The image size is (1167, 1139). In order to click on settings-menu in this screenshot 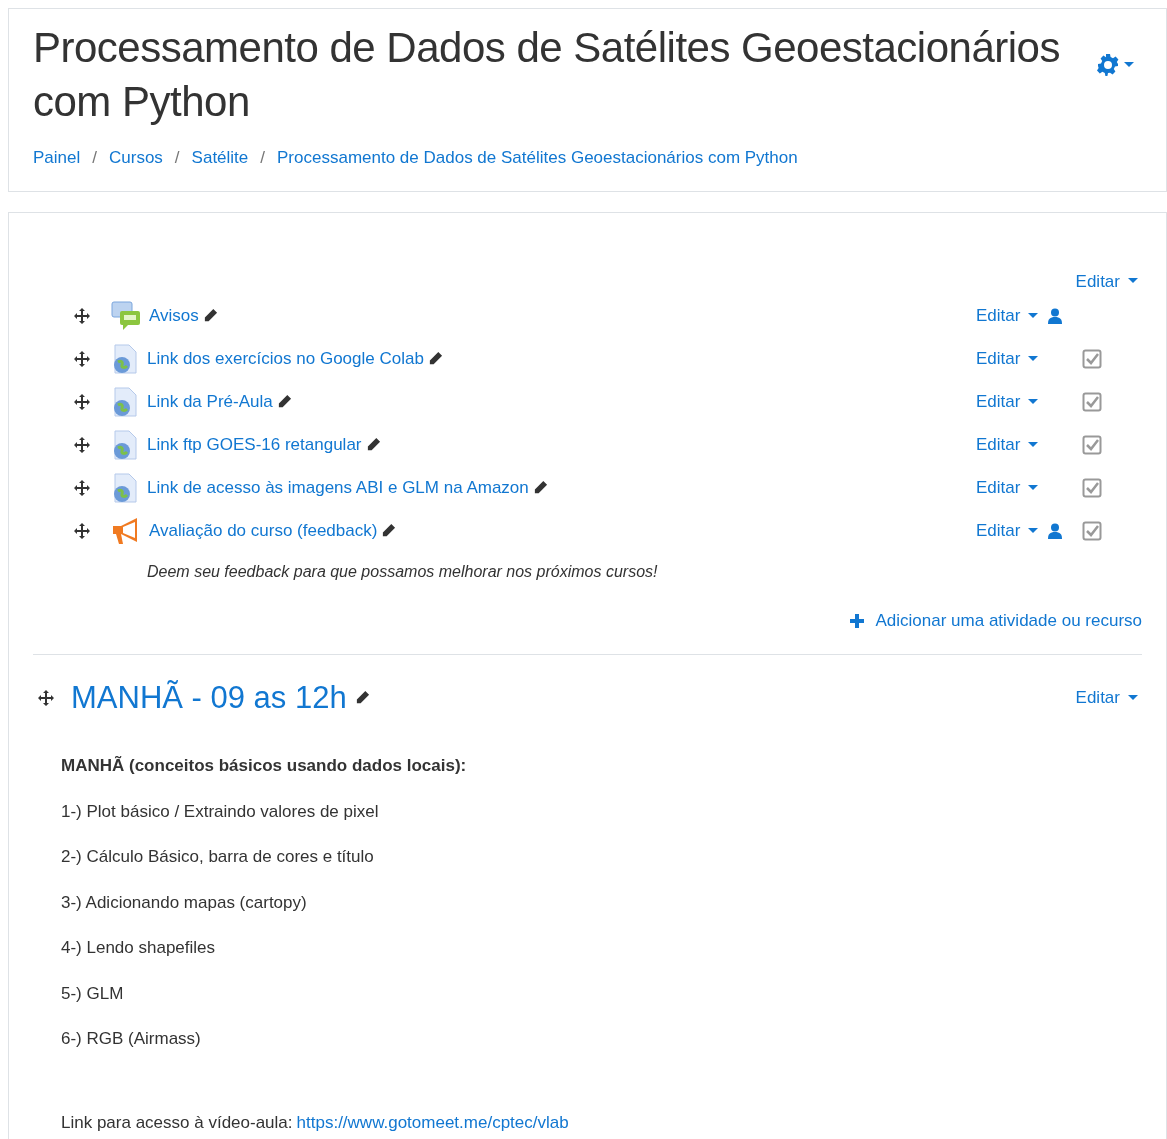, I will do `click(1115, 65)`.